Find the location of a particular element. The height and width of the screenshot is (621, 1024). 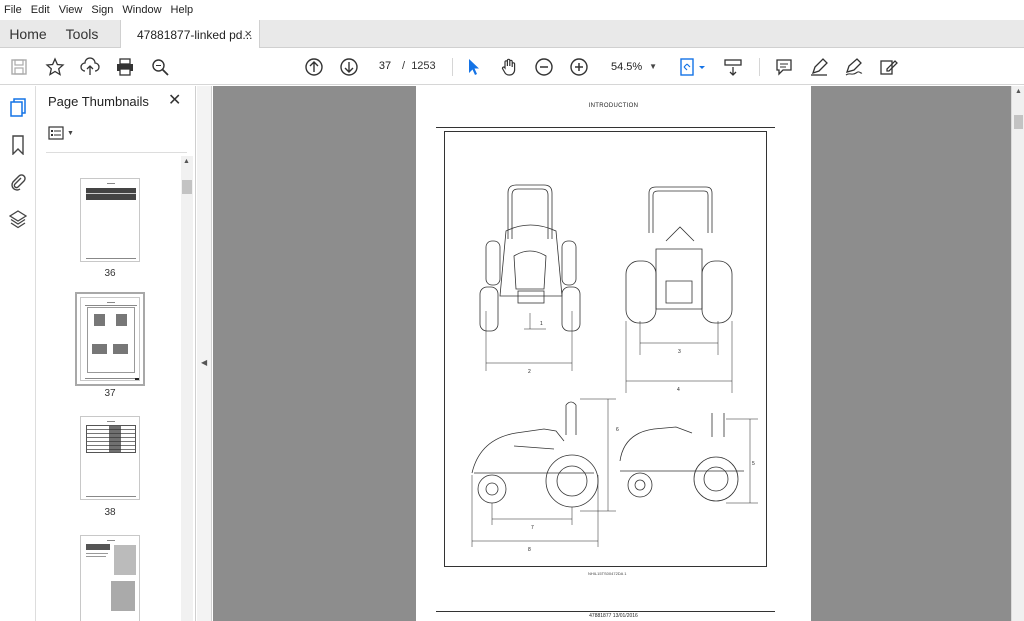

thumbnail-options-menu: ▼ is located at coordinates (62, 133).